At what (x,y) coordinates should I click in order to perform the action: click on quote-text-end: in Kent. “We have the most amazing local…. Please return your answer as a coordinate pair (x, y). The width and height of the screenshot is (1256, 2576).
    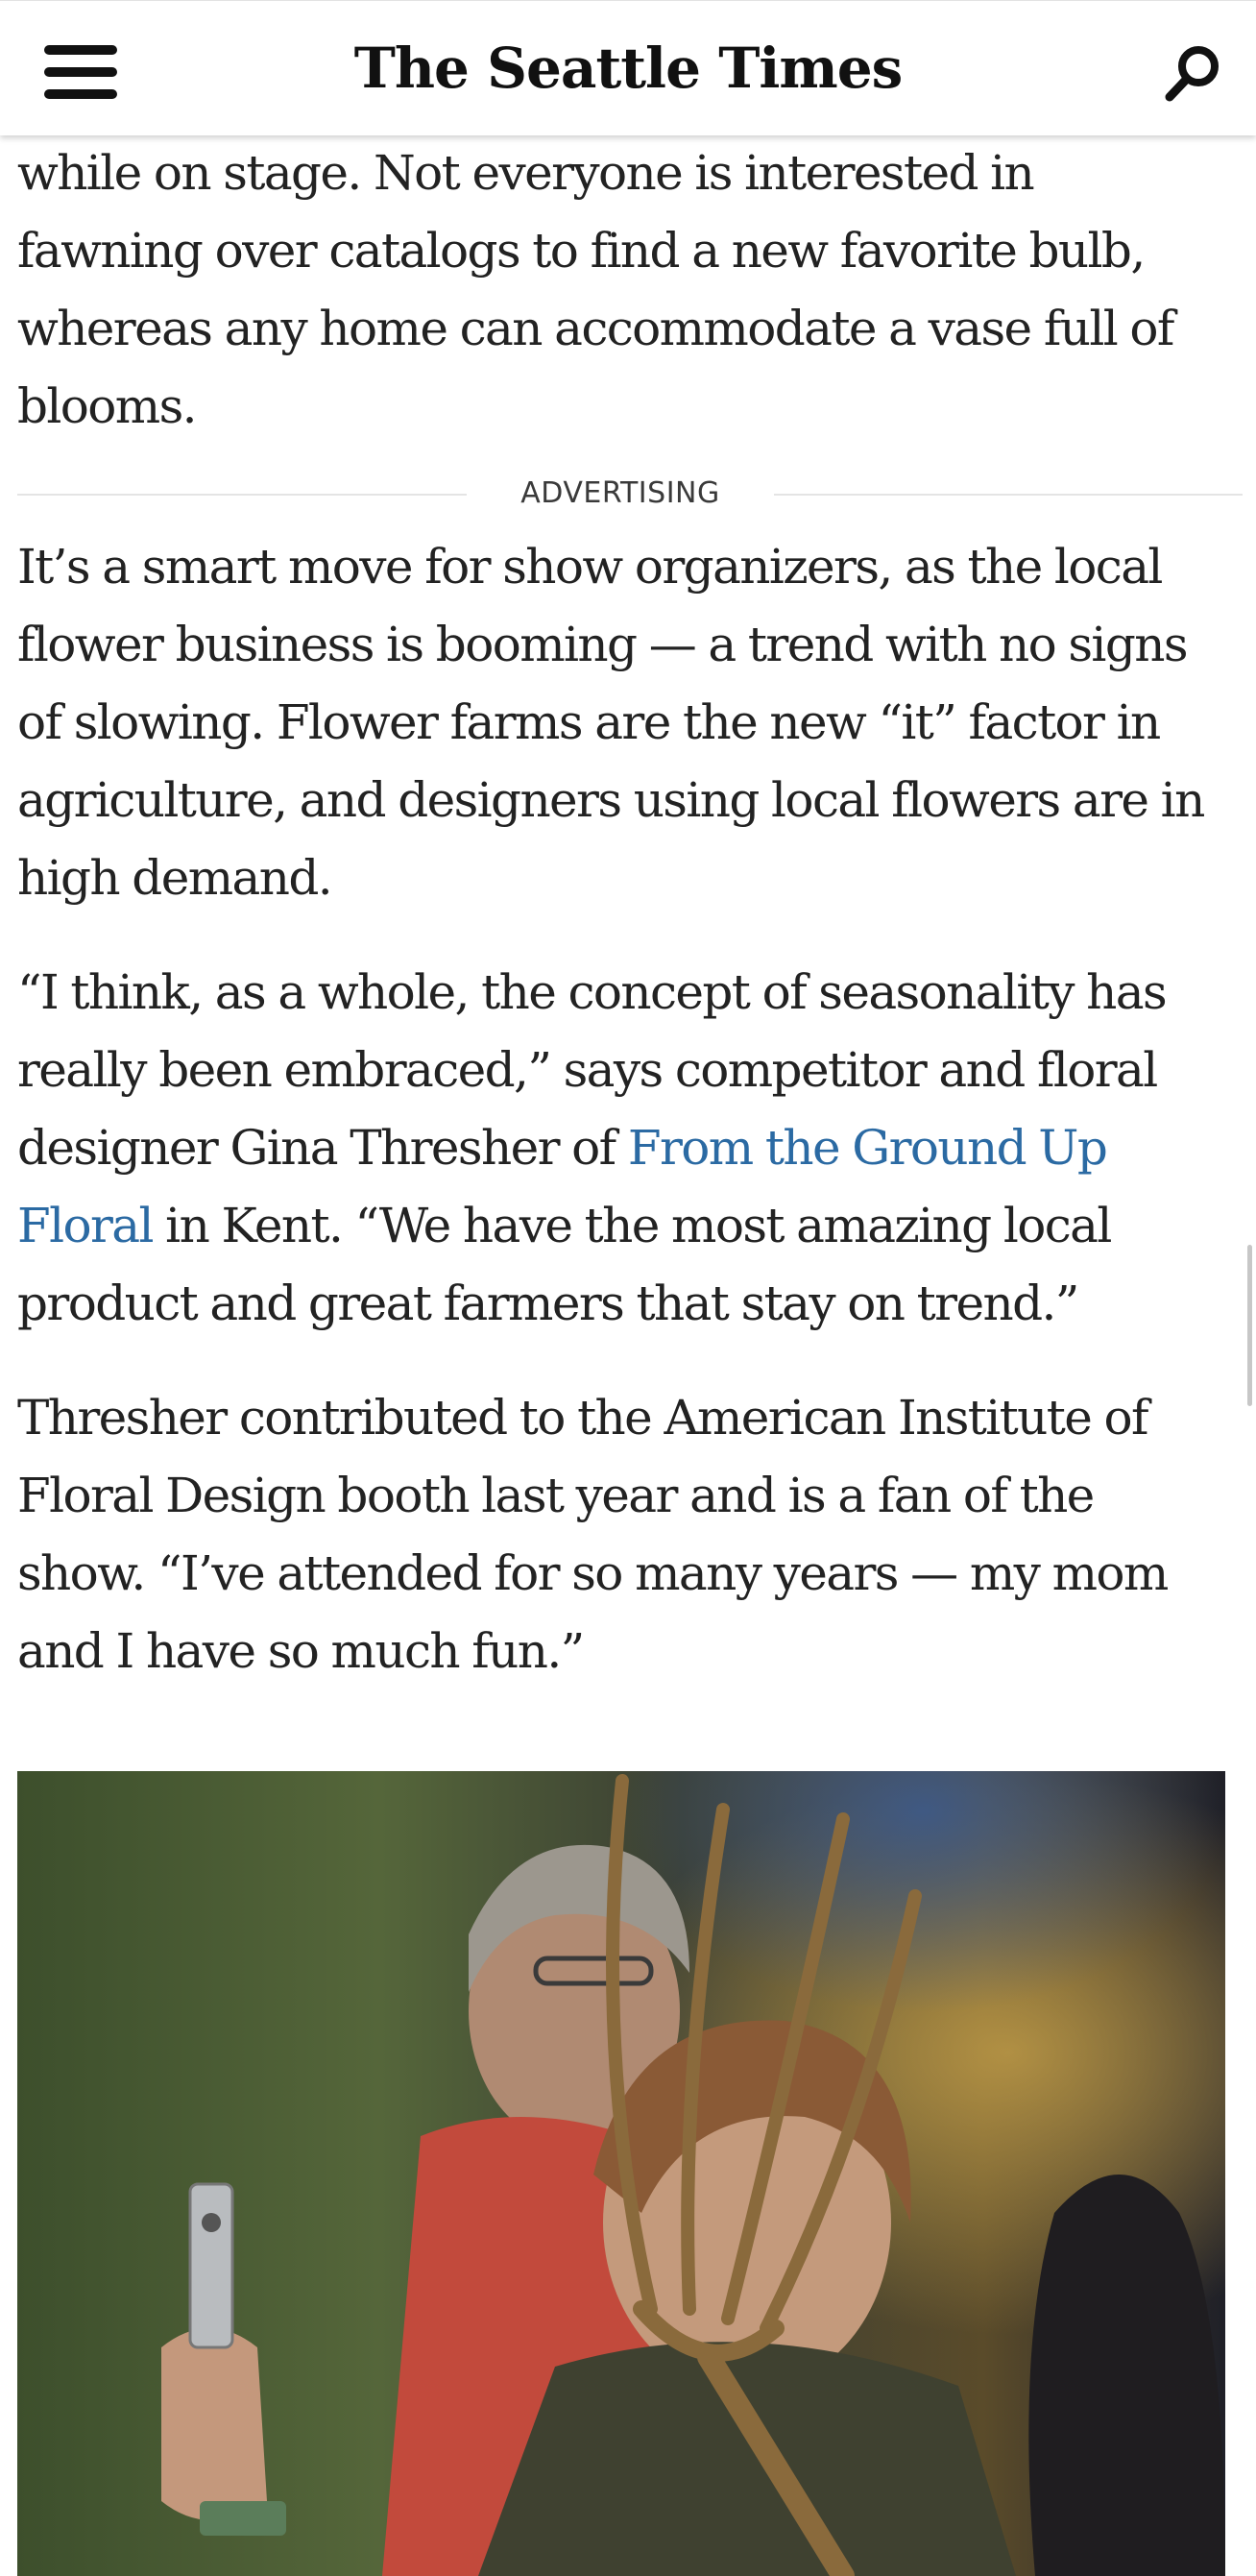
    Looking at the image, I should click on (564, 1264).